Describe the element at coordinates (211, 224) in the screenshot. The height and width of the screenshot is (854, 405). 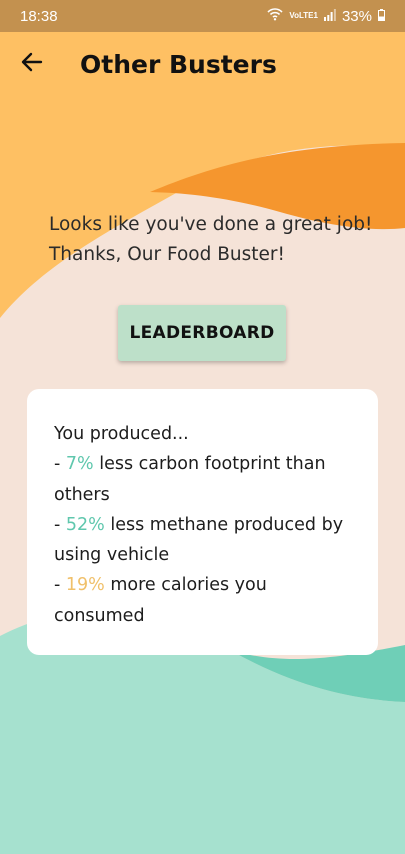
I see `message-line-1: Looks like you've done a great job!` at that location.